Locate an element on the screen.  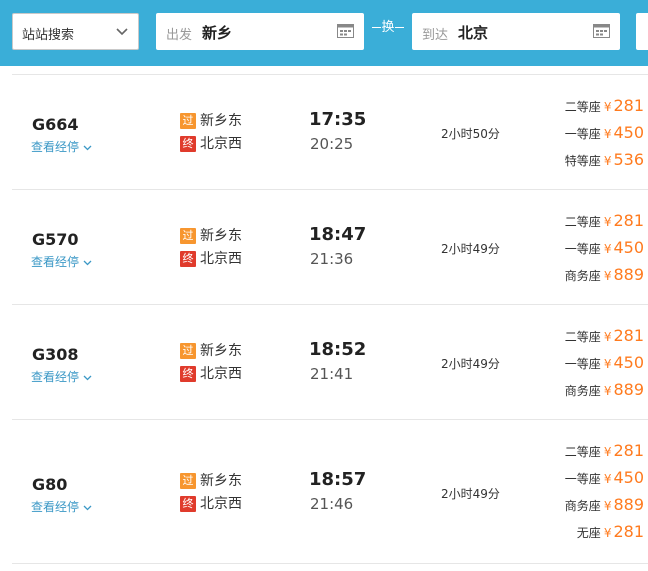
search-type-select: 站站搜索 is located at coordinates (75, 31).